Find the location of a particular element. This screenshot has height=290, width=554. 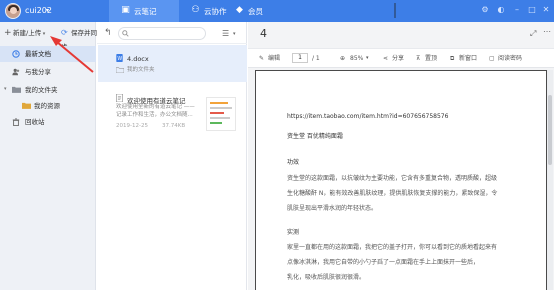

edit-button: 编辑 is located at coordinates (274, 58).